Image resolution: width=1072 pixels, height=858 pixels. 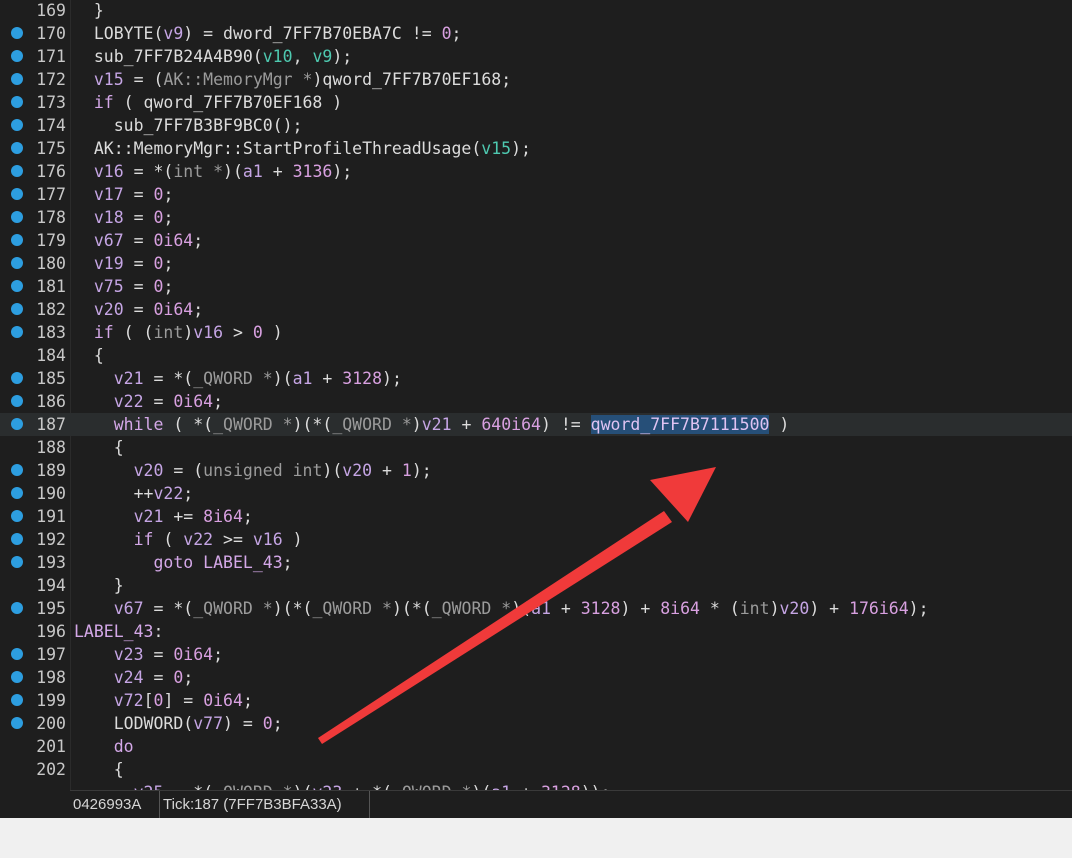 What do you see at coordinates (536, 838) in the screenshot?
I see `window-bottom-bar` at bounding box center [536, 838].